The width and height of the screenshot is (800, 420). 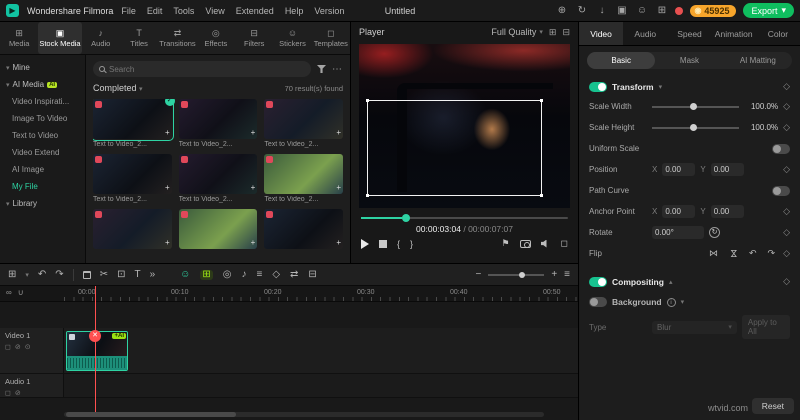 I want to click on zoom-out-icon: −, so click(x=478, y=274).